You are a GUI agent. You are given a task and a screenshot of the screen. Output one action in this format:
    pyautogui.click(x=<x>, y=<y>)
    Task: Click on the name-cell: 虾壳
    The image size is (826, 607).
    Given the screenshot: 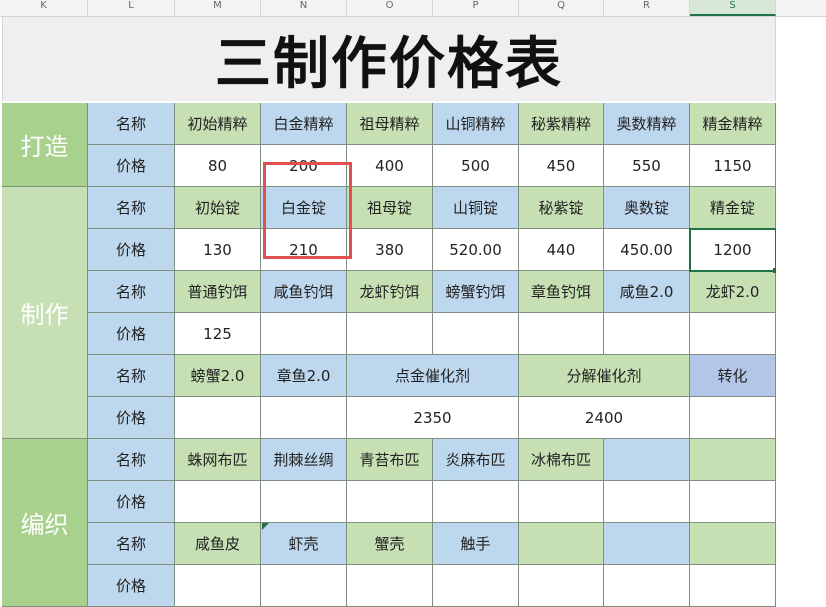 What is the action you would take?
    pyautogui.click(x=304, y=544)
    